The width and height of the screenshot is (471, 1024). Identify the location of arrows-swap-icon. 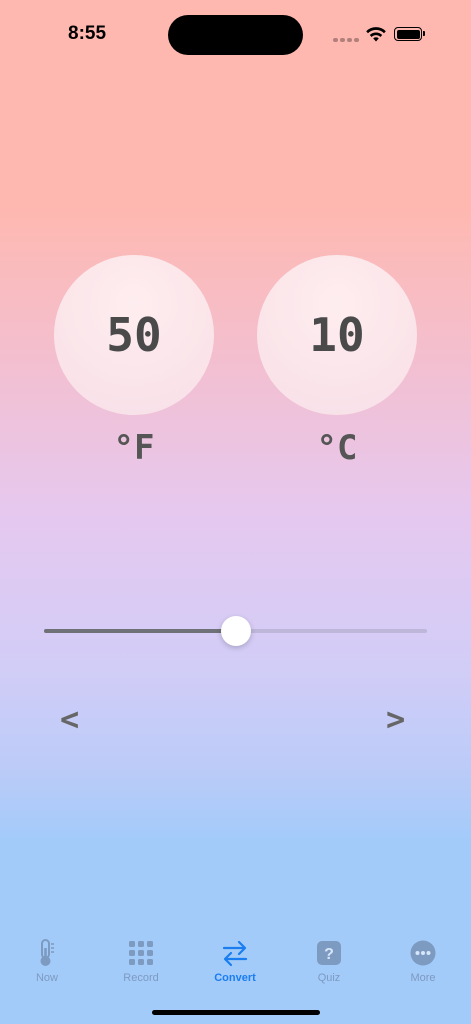
(235, 953).